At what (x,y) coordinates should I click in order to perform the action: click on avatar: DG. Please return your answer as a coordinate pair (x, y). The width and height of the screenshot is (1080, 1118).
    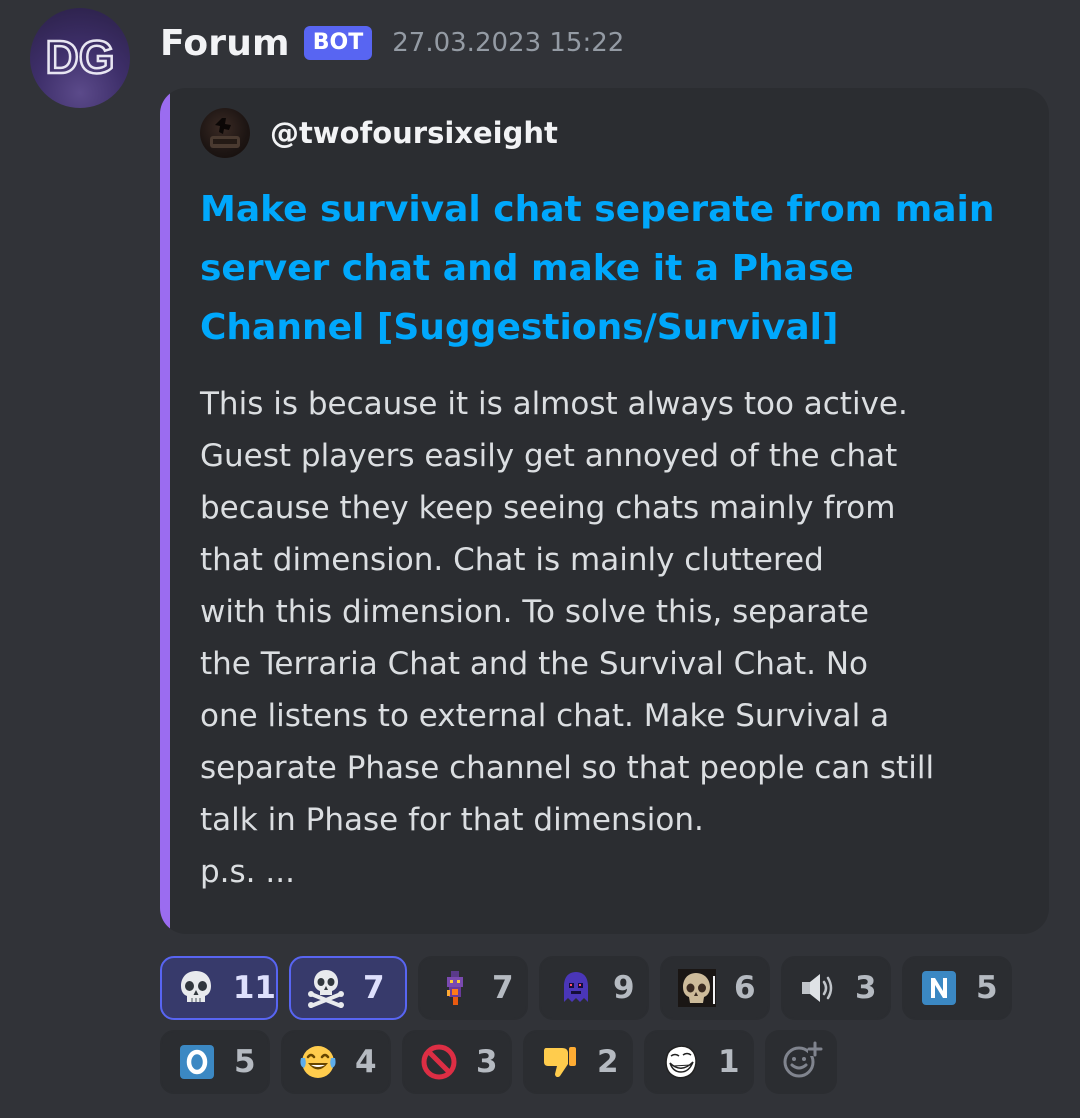
    Looking at the image, I should click on (80, 58).